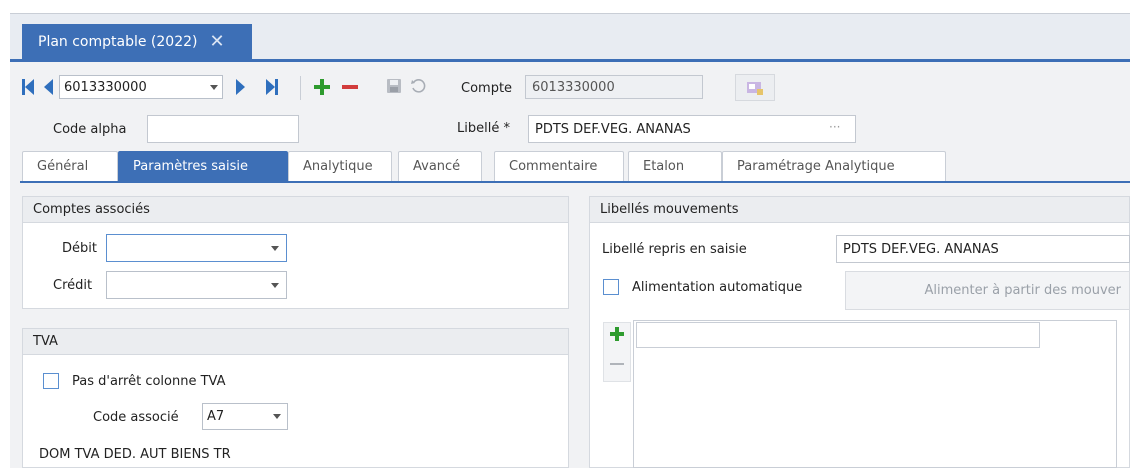 This screenshot has height=468, width=1130. I want to click on tab-avance-label: Avancé, so click(437, 166).